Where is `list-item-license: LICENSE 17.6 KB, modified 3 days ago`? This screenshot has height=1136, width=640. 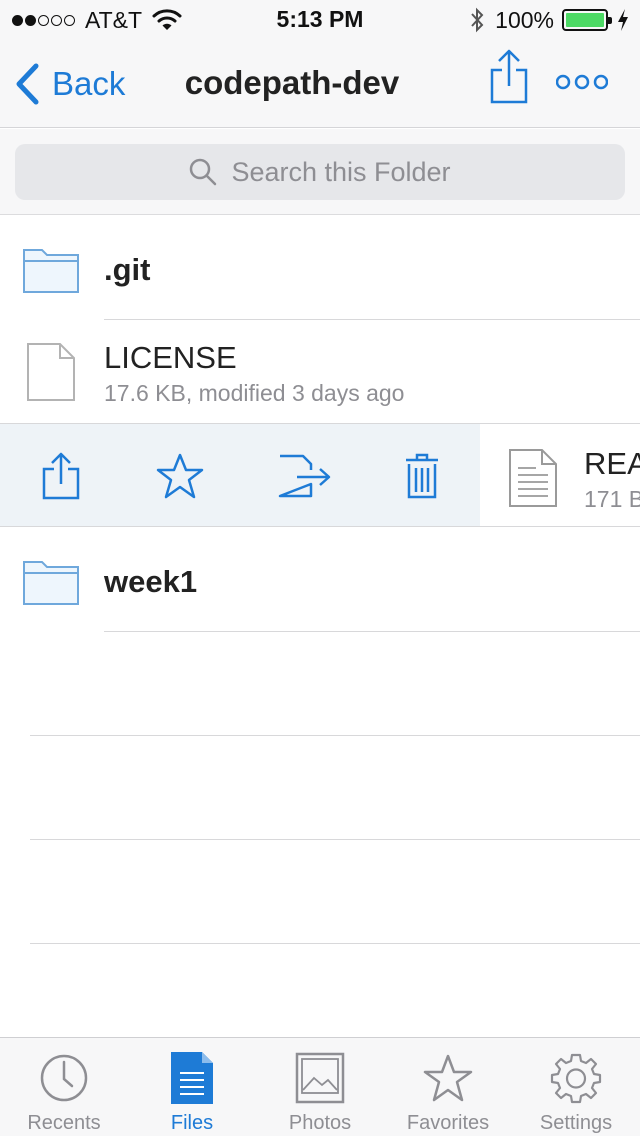
list-item-license: LICENSE 17.6 KB, modified 3 days ago is located at coordinates (320, 371).